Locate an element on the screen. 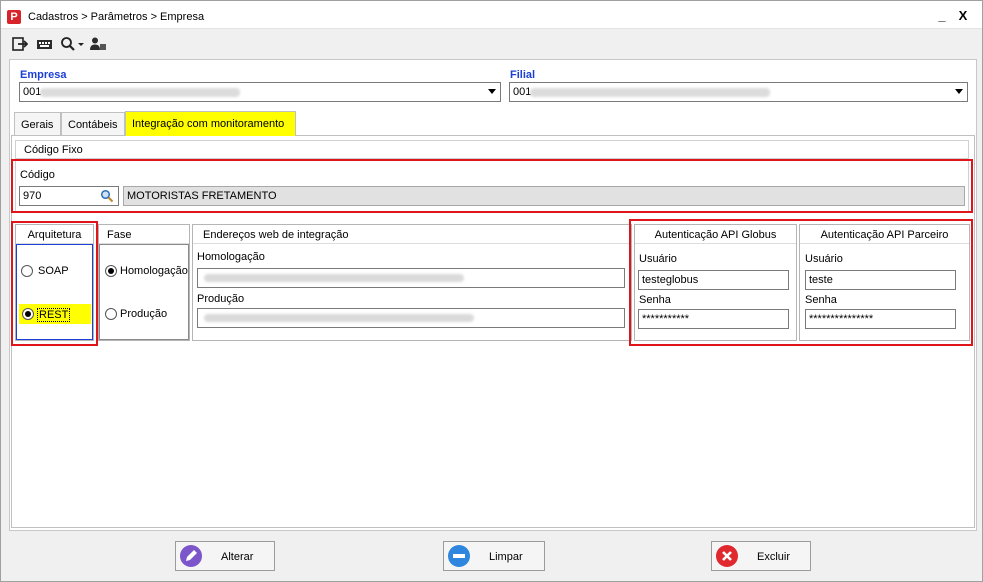 This screenshot has height=582, width=983. homologacao-url-input is located at coordinates (411, 278).